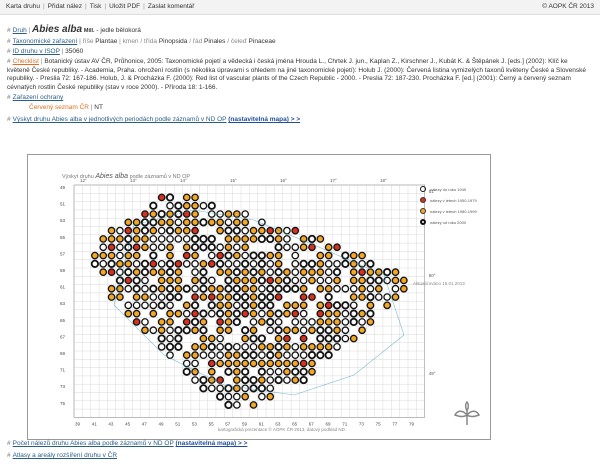 The height and width of the screenshot is (466, 600). Describe the element at coordinates (211, 443) in the screenshot. I see `count-map-link: (nastavitelná mapa) > >` at that location.